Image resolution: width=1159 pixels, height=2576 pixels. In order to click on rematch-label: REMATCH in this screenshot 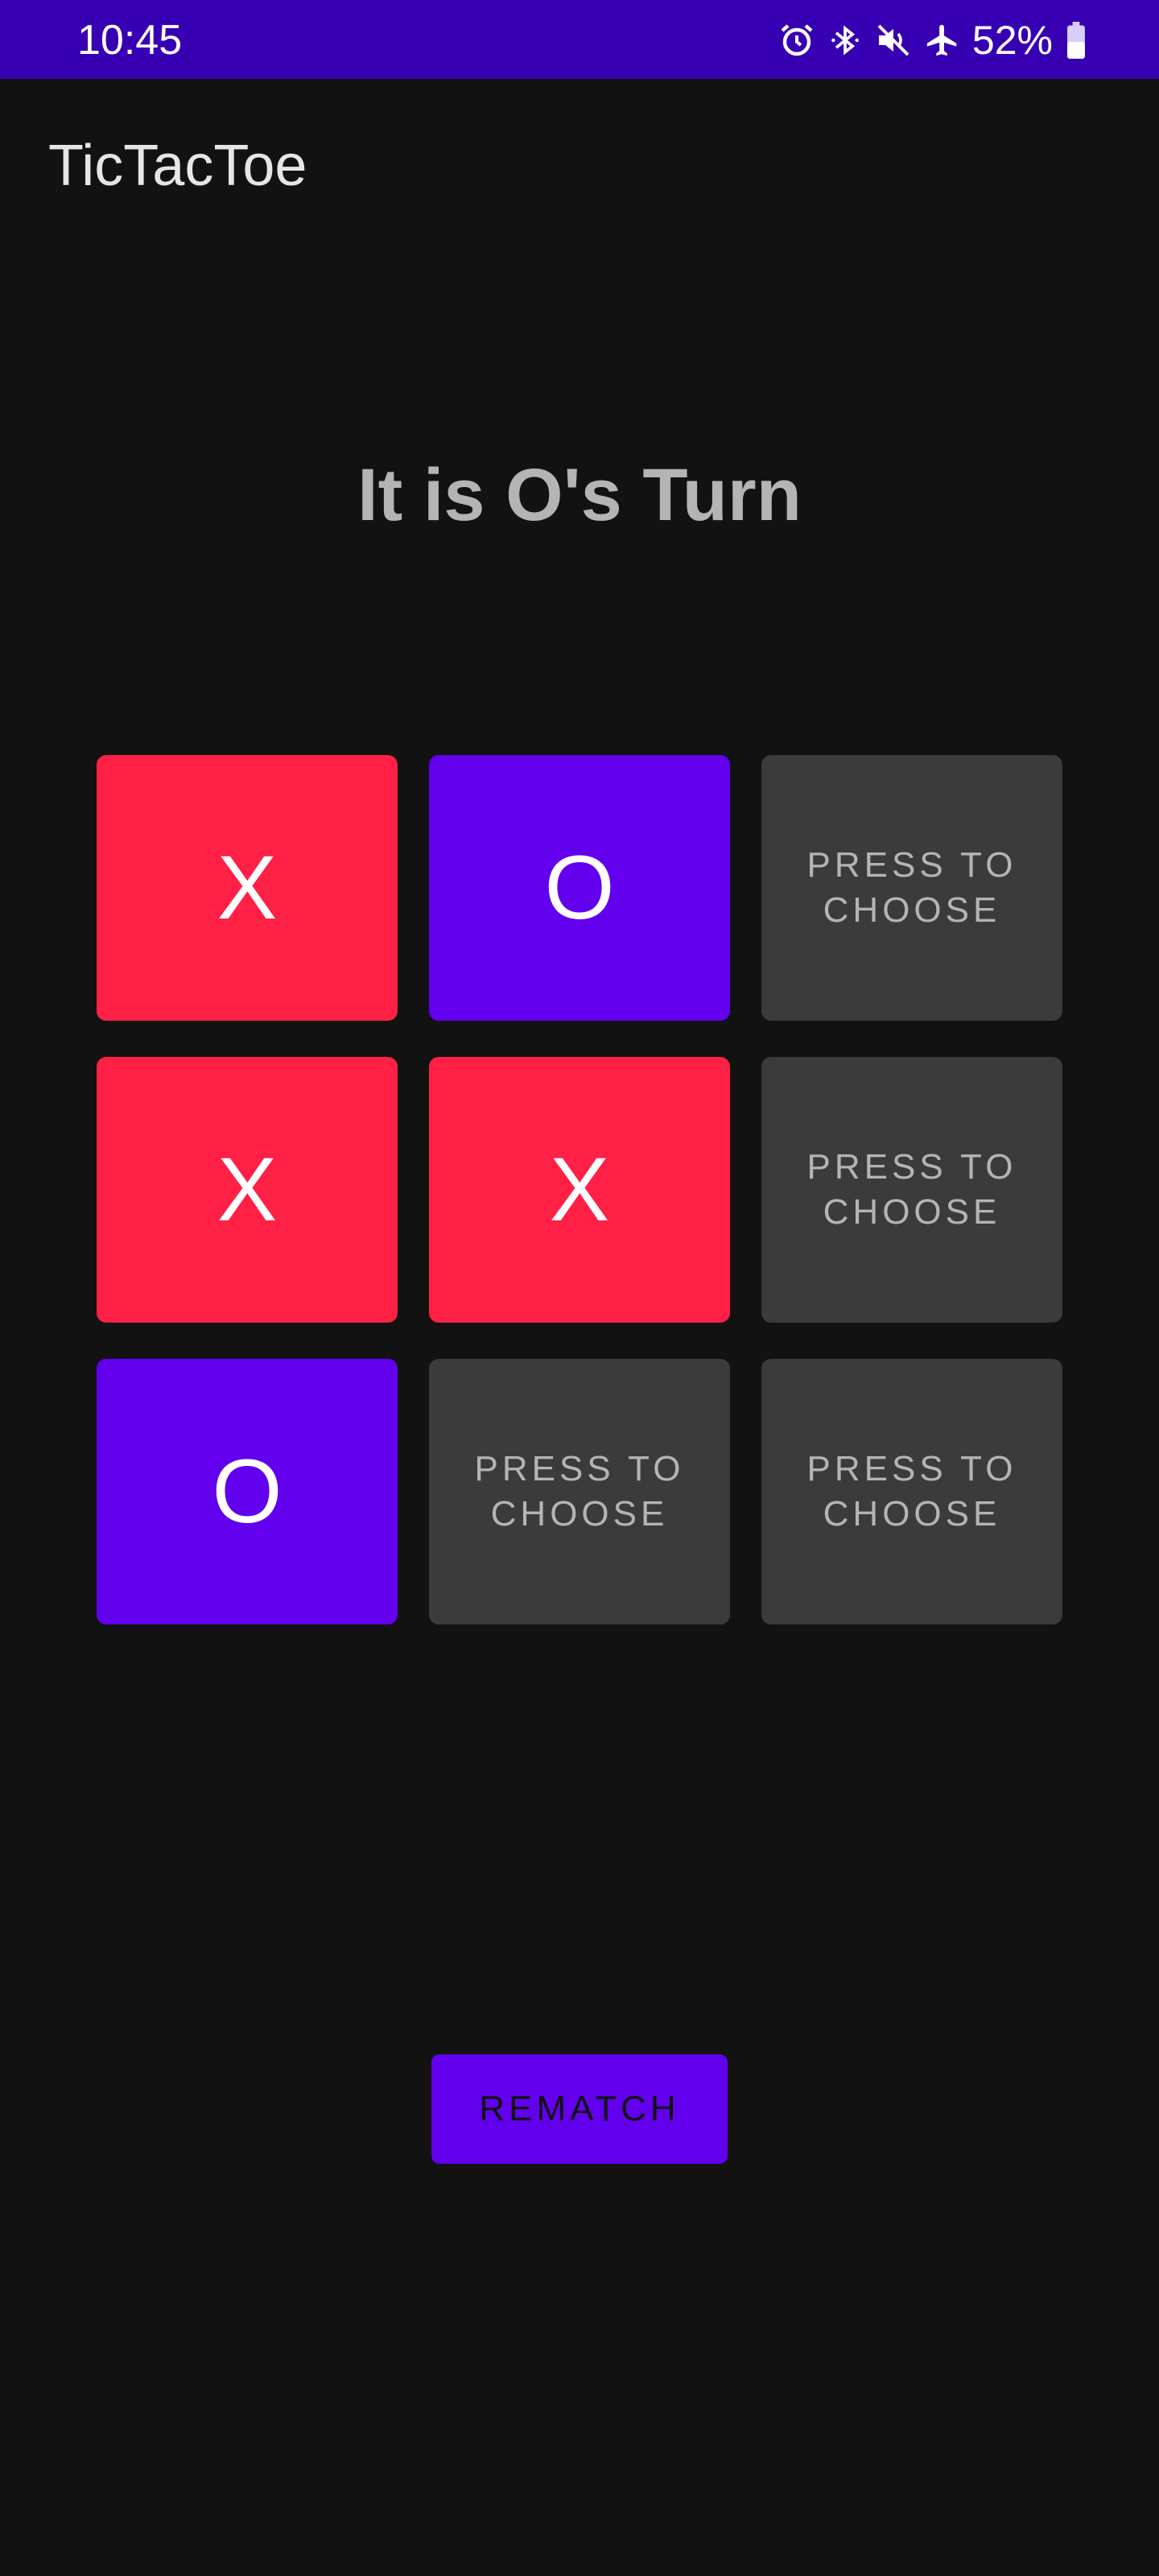, I will do `click(579, 2108)`.